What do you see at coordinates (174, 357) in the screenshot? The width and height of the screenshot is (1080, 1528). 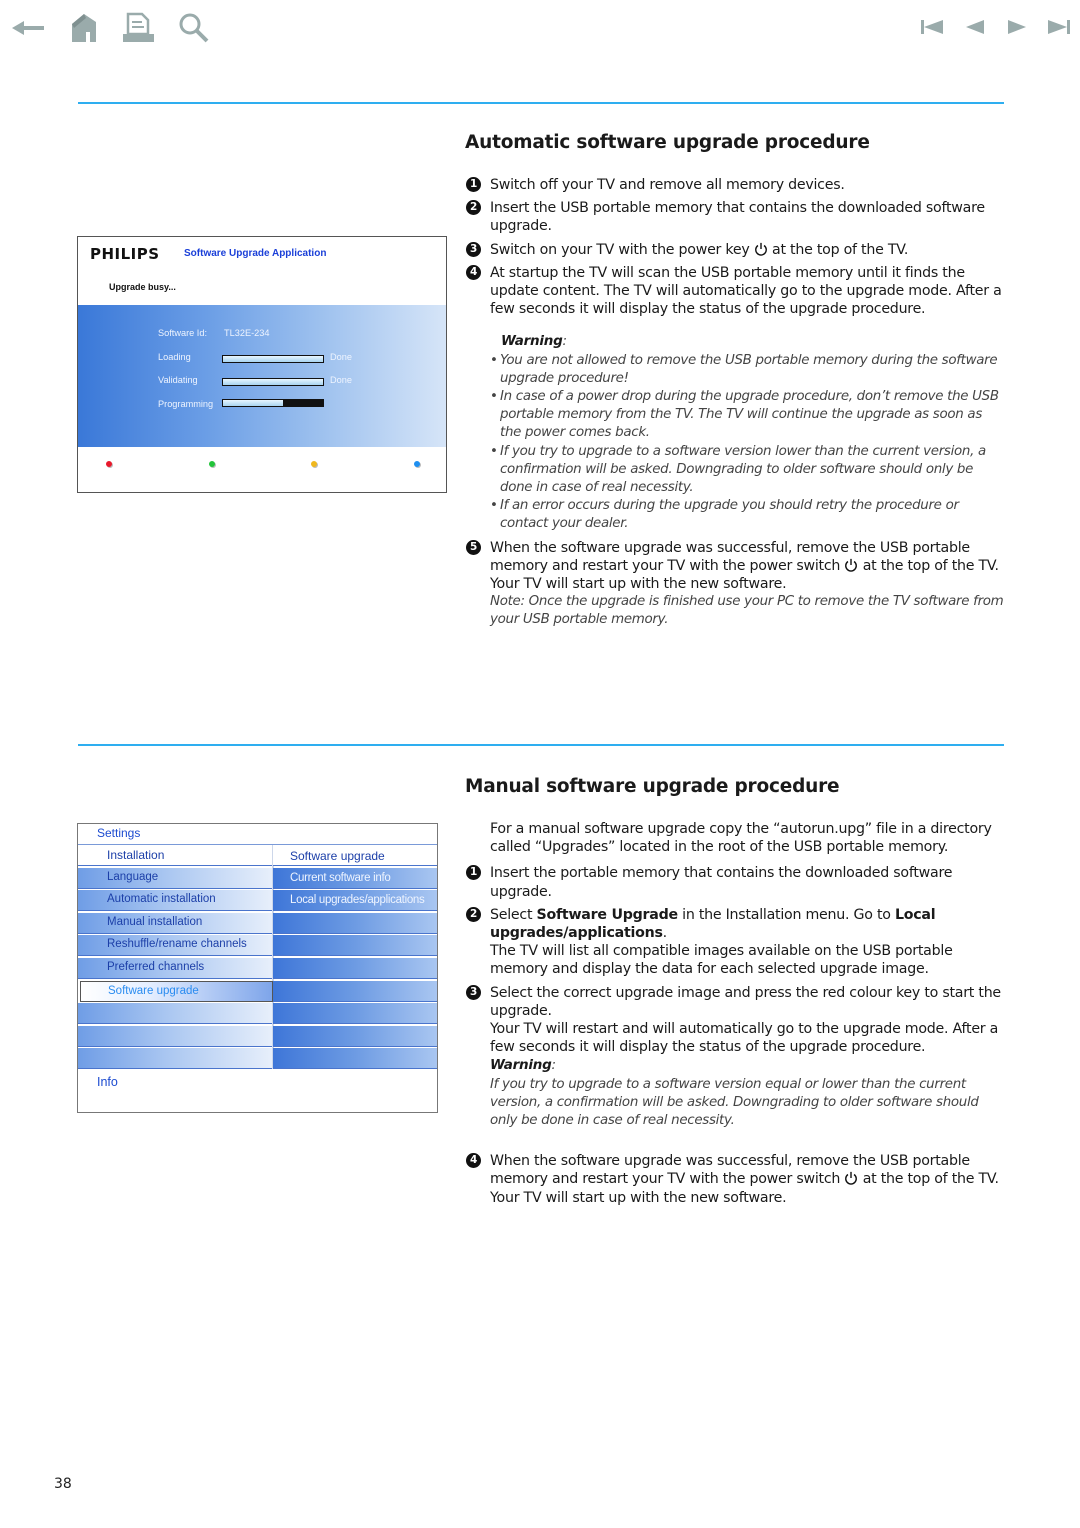 I see `progress-label: Loading` at bounding box center [174, 357].